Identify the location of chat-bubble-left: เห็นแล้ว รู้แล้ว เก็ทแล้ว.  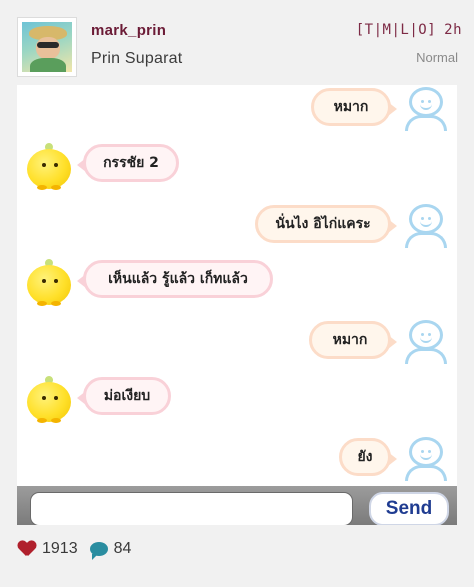
(175, 279).